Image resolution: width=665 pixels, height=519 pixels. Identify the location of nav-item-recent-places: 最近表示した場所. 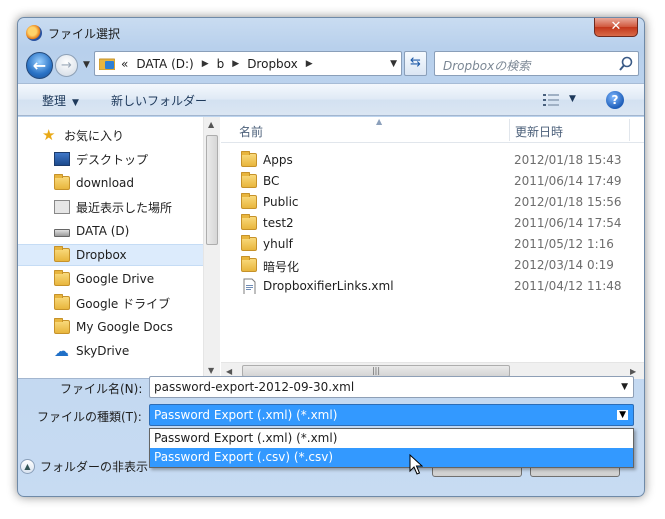
(128, 207).